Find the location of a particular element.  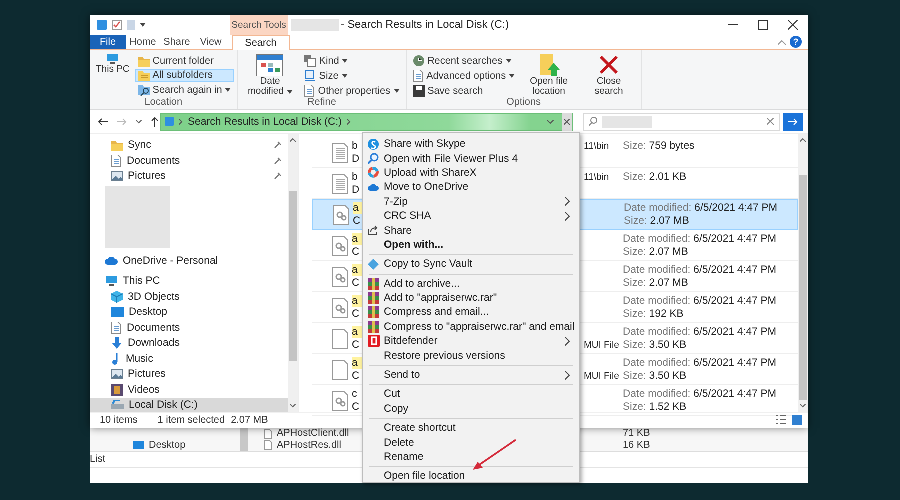

status-text: 2.07 MB is located at coordinates (249, 420).